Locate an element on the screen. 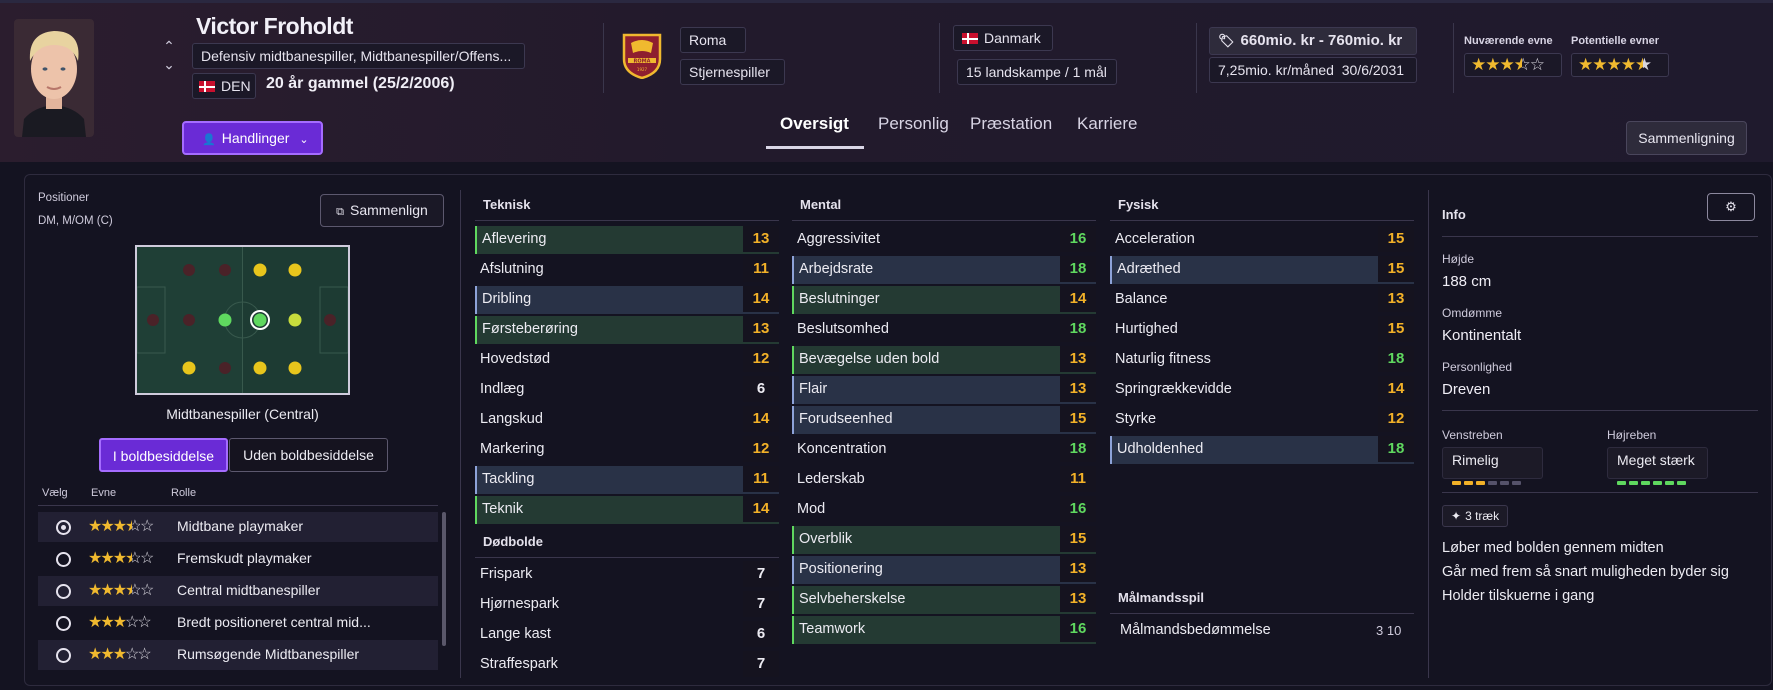 The height and width of the screenshot is (690, 1773). attribute-name: Balance is located at coordinates (1141, 299).